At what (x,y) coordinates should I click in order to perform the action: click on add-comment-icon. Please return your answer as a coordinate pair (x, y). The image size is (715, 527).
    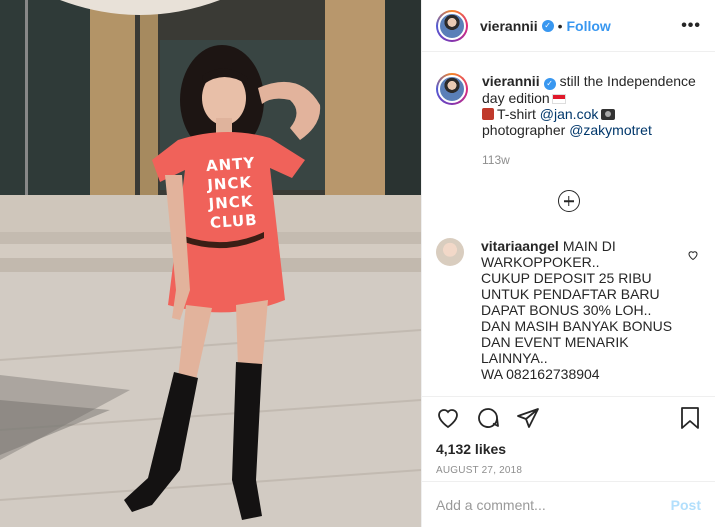
    Looking at the image, I should click on (568, 201).